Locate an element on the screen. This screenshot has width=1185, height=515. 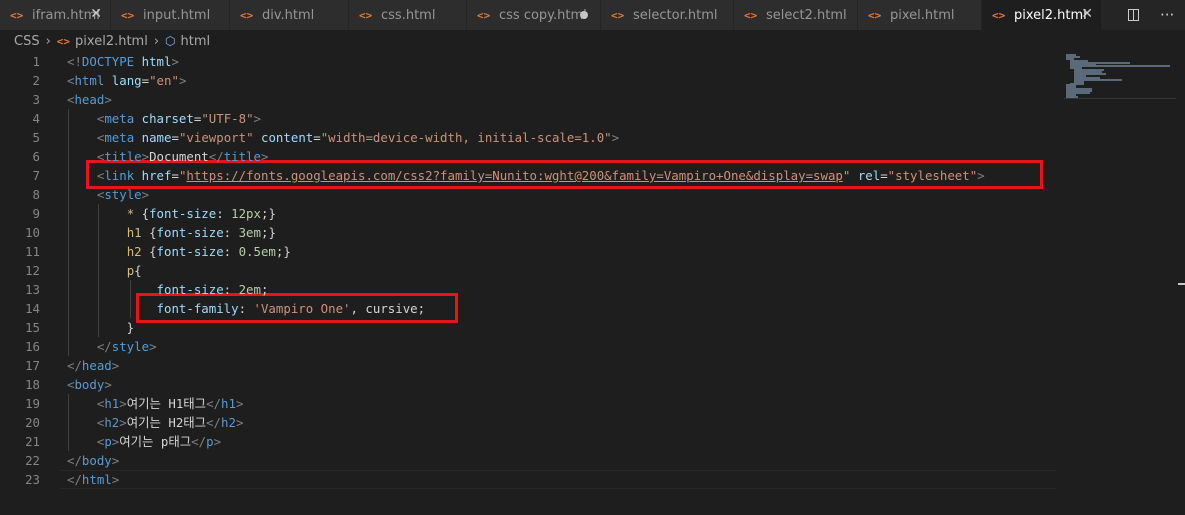
code-text: </html> is located at coordinates (93, 479).